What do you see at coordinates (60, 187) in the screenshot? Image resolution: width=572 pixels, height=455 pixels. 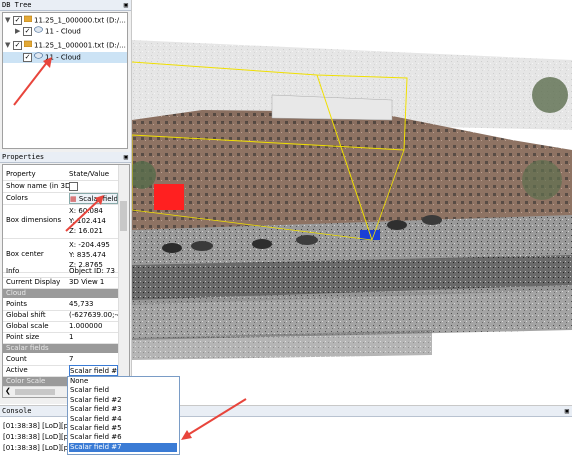 I see `row-show-name: Show name (in 3D)` at bounding box center [60, 187].